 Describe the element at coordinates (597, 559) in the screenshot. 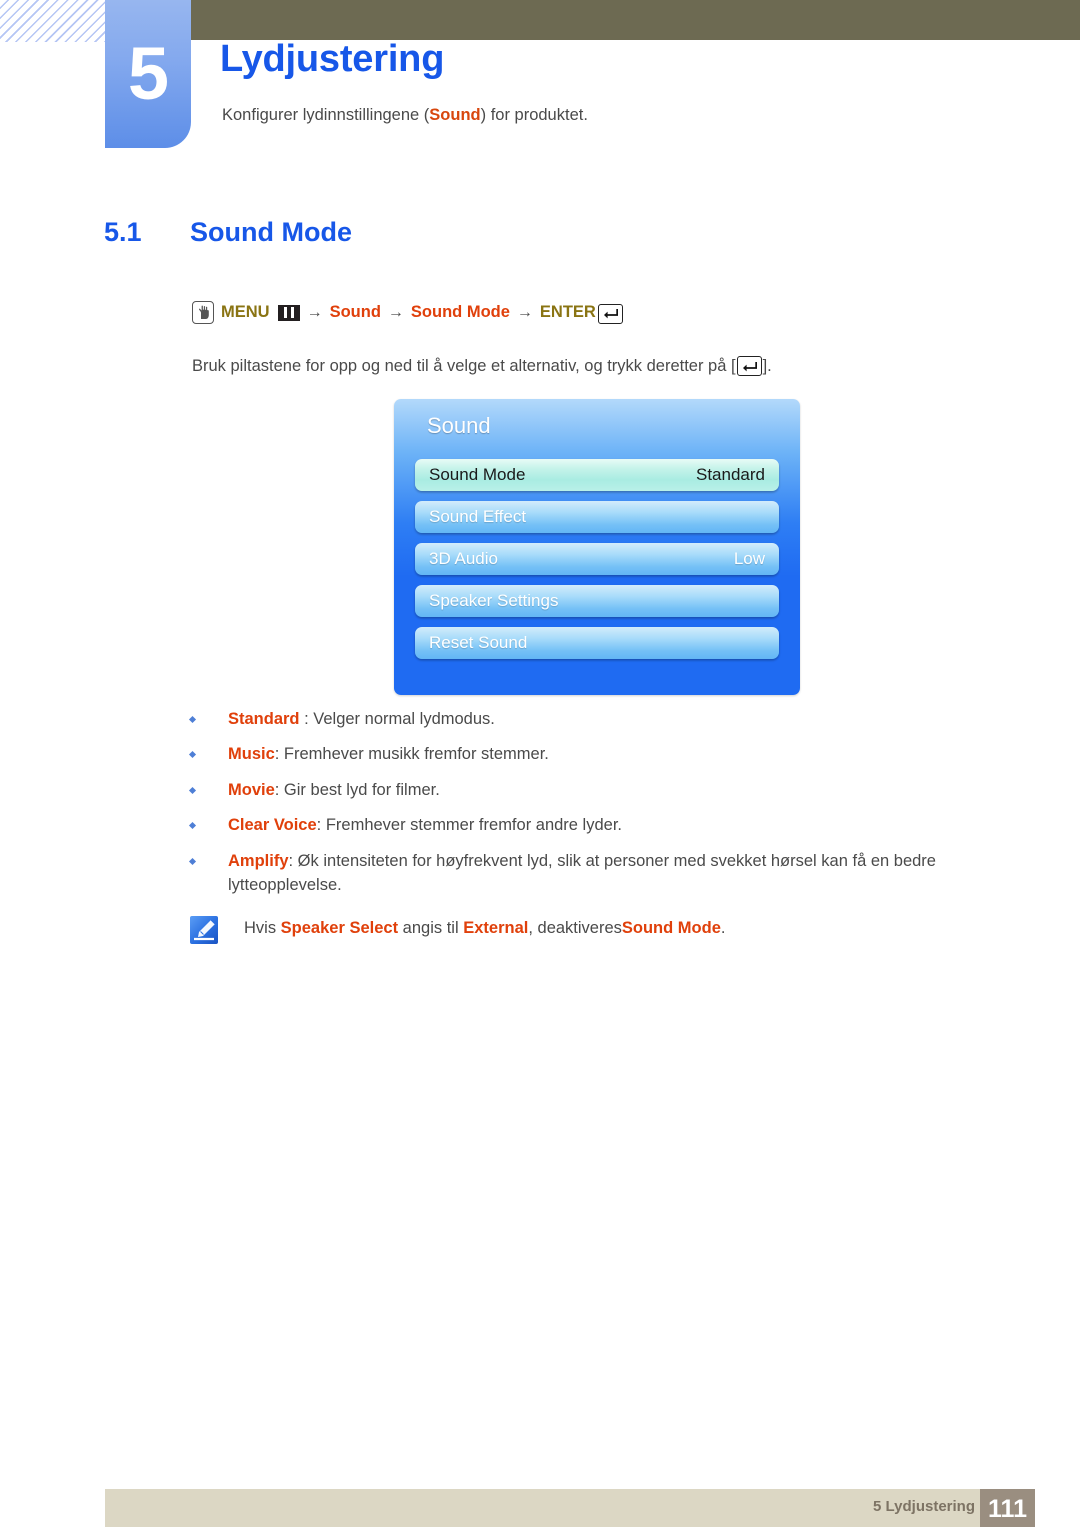

I see `osd-row-3d-audio: 3D Audio Low` at that location.